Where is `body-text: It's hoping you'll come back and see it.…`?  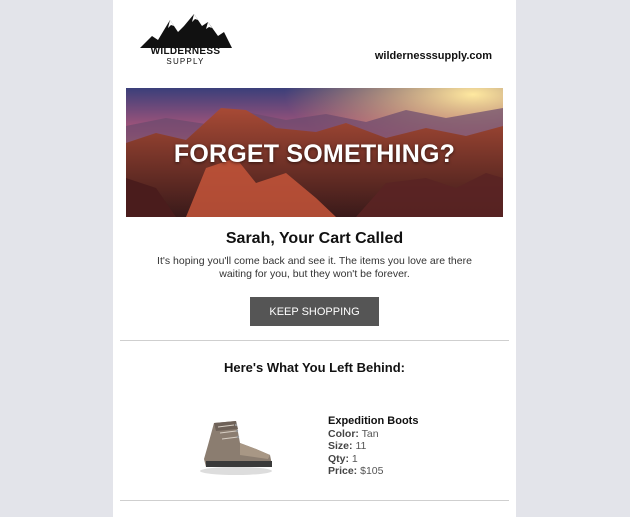
body-text: It's hoping you'll come back and see it.… is located at coordinates (314, 267).